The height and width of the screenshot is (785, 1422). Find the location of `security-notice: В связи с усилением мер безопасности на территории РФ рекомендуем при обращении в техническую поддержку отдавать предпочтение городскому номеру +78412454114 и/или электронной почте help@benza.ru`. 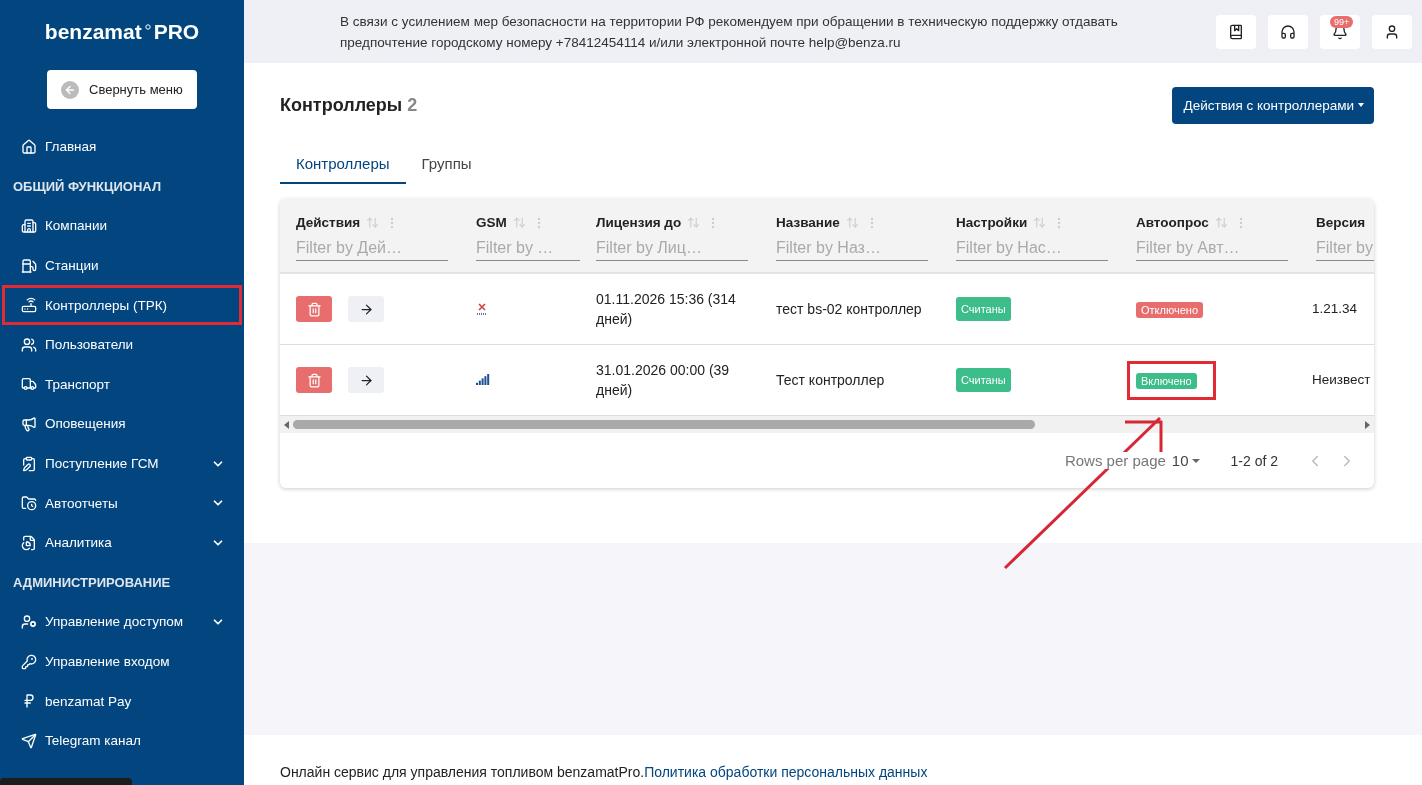

security-notice: В связи с усилением мер безопасности на территории РФ рекомендуем при обращении в техническую поддержку отдавать предпочтение городскому номеру +78412454114 и/или электронной почте help@benza.ru is located at coordinates (729, 32).